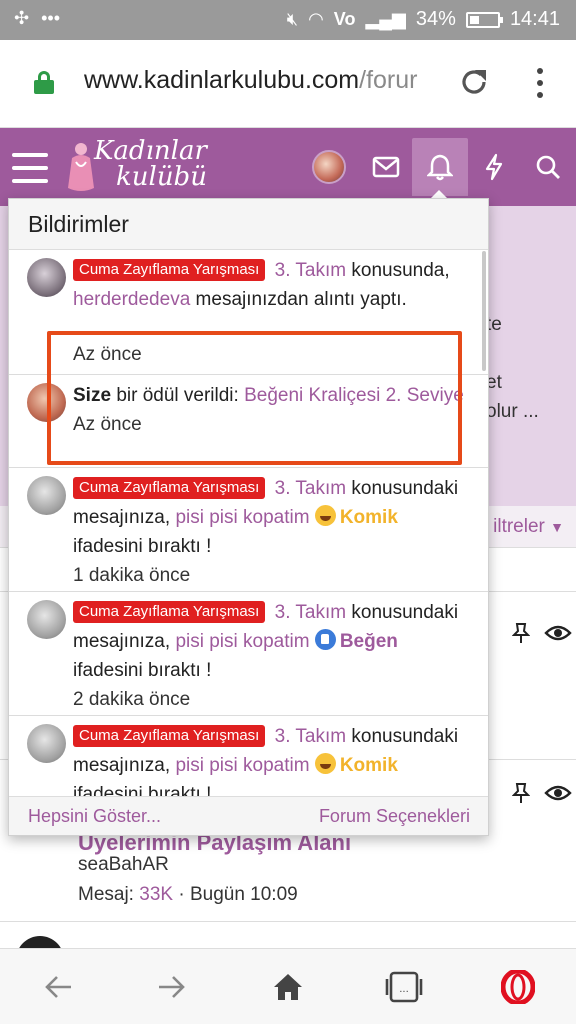  What do you see at coordinates (123, 865) in the screenshot?
I see `topic-author: seaBahAR` at bounding box center [123, 865].